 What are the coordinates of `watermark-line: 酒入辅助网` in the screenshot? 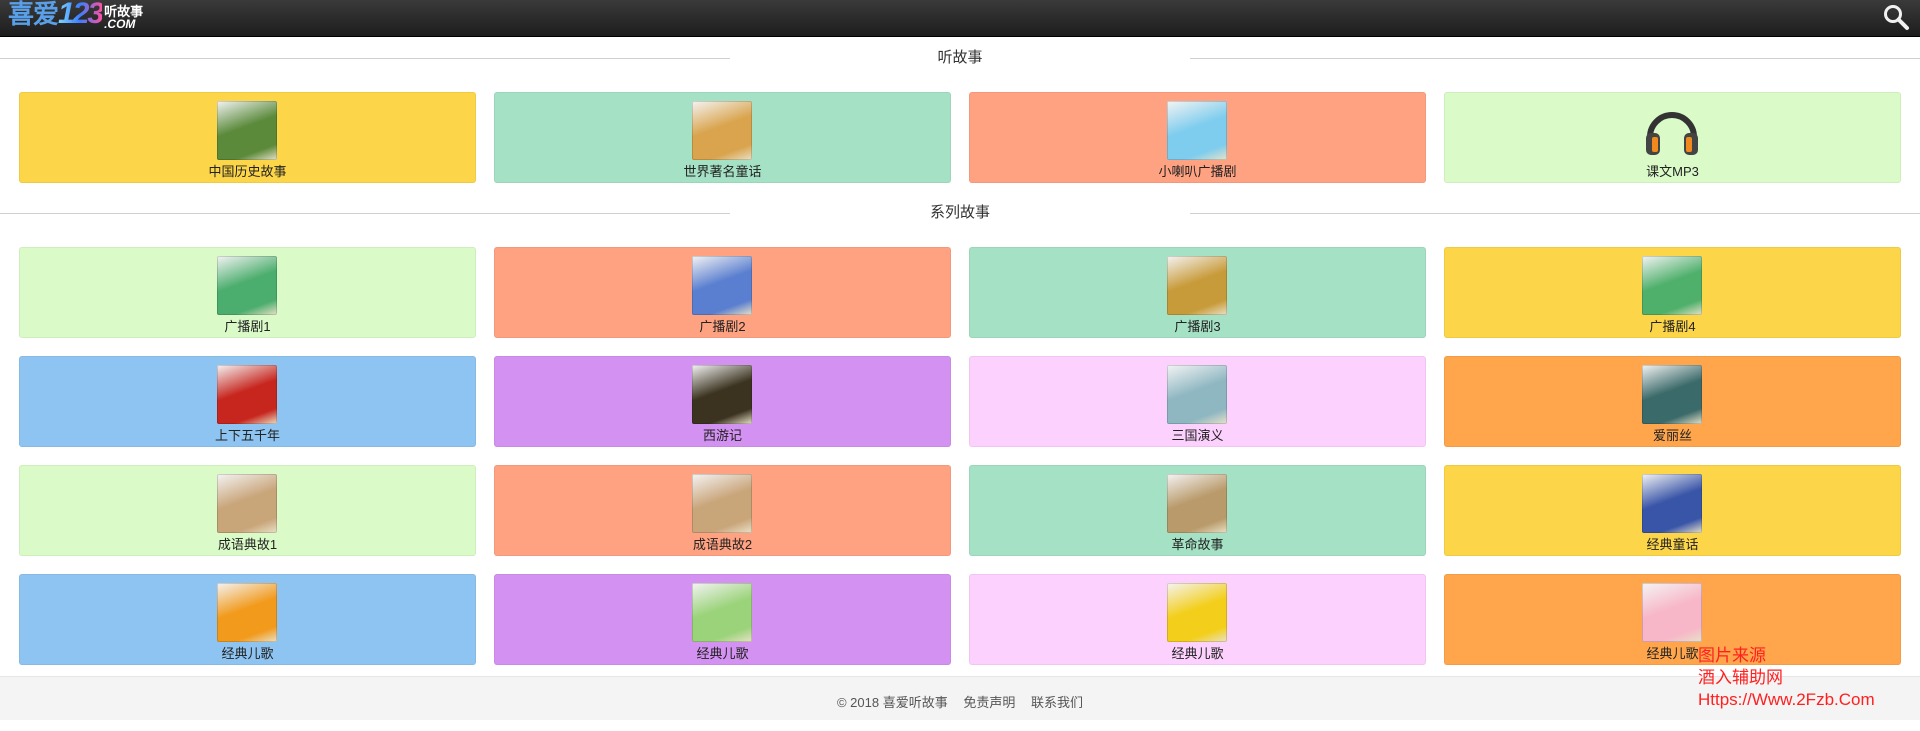 It's located at (1740, 677).